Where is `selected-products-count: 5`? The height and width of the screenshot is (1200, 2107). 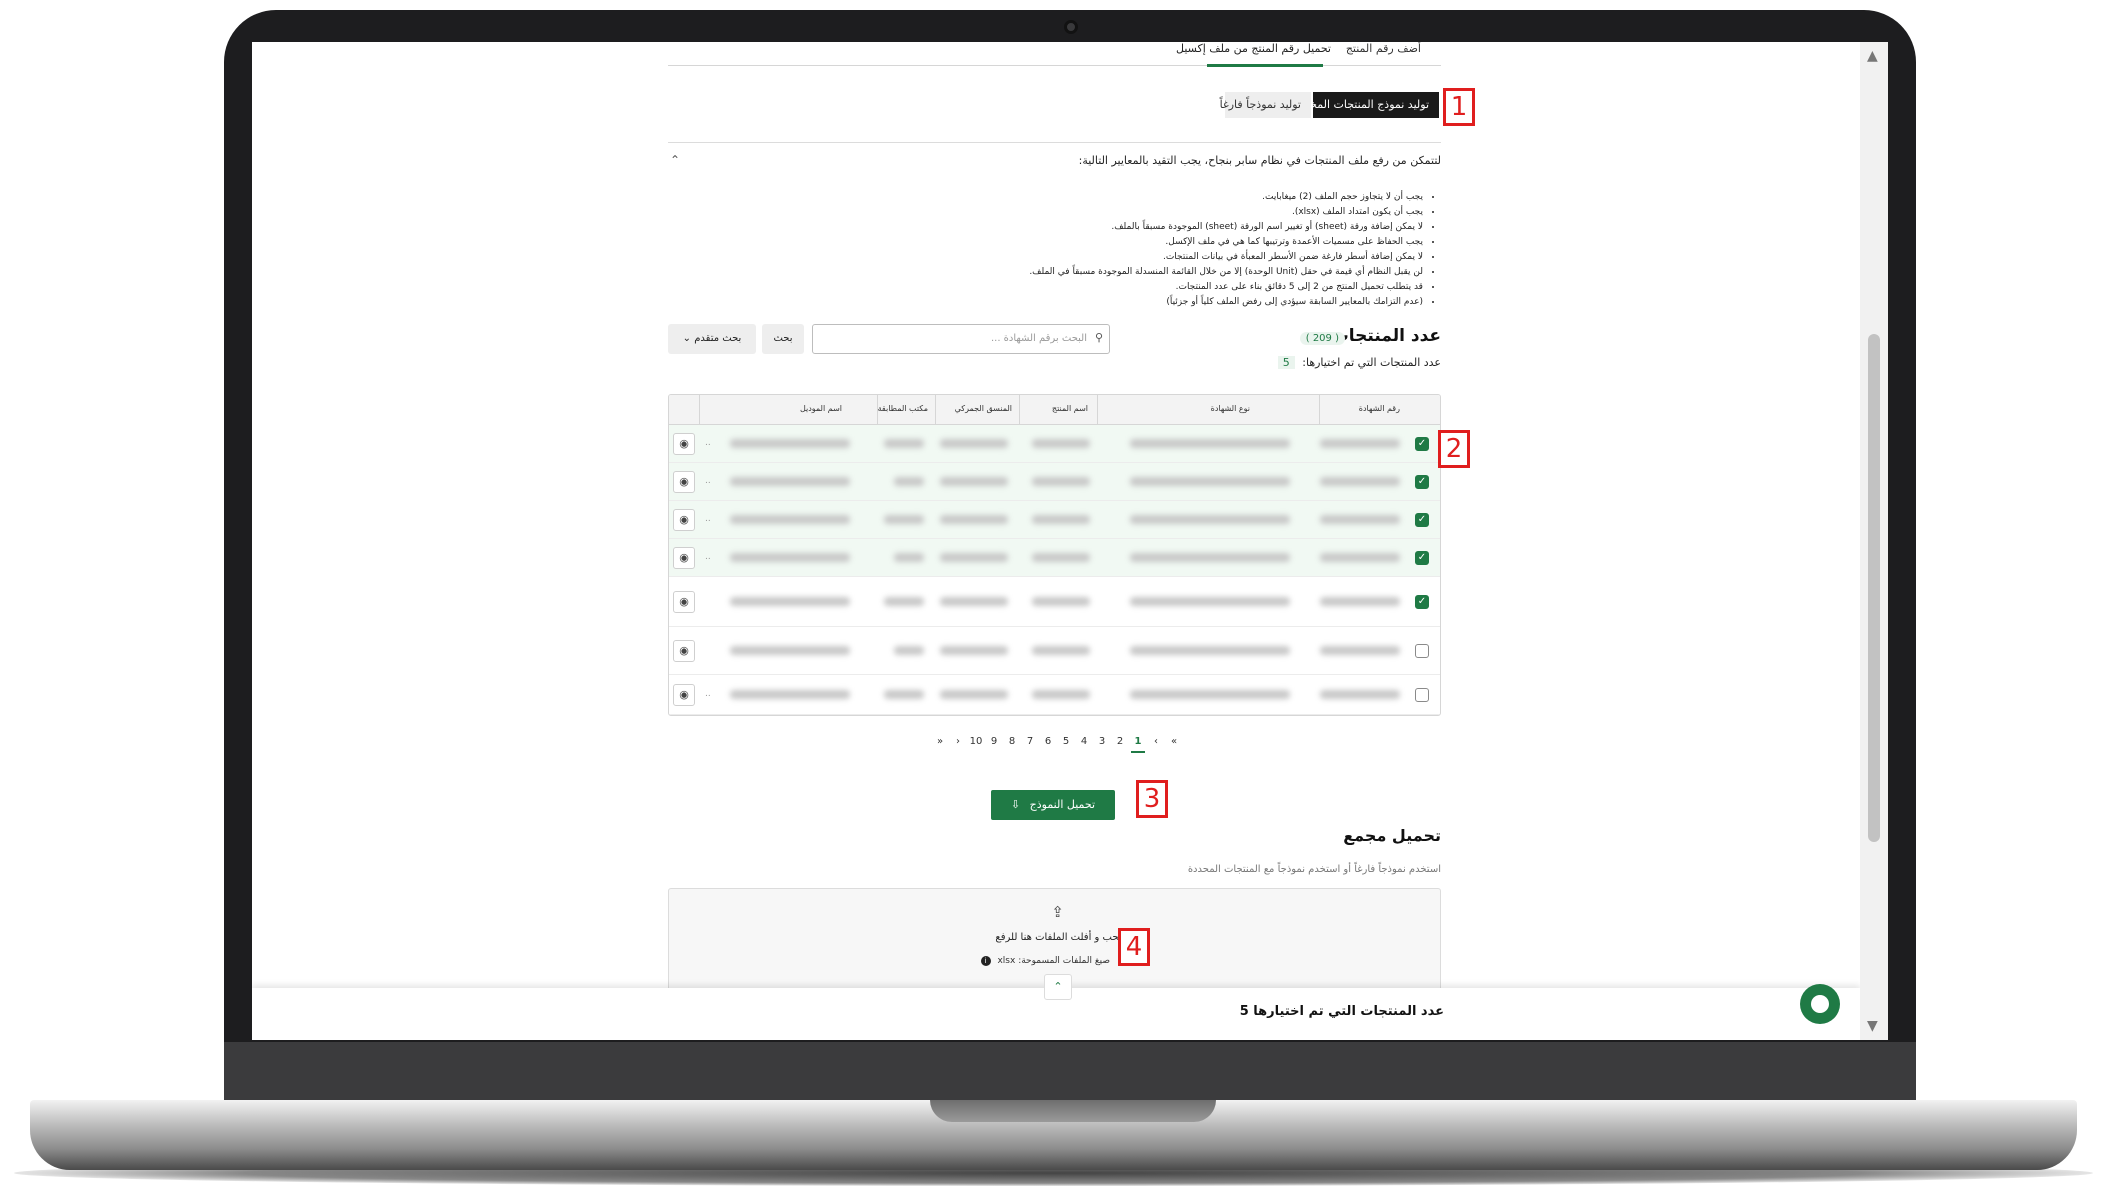
selected-products-count: 5 is located at coordinates (1286, 362).